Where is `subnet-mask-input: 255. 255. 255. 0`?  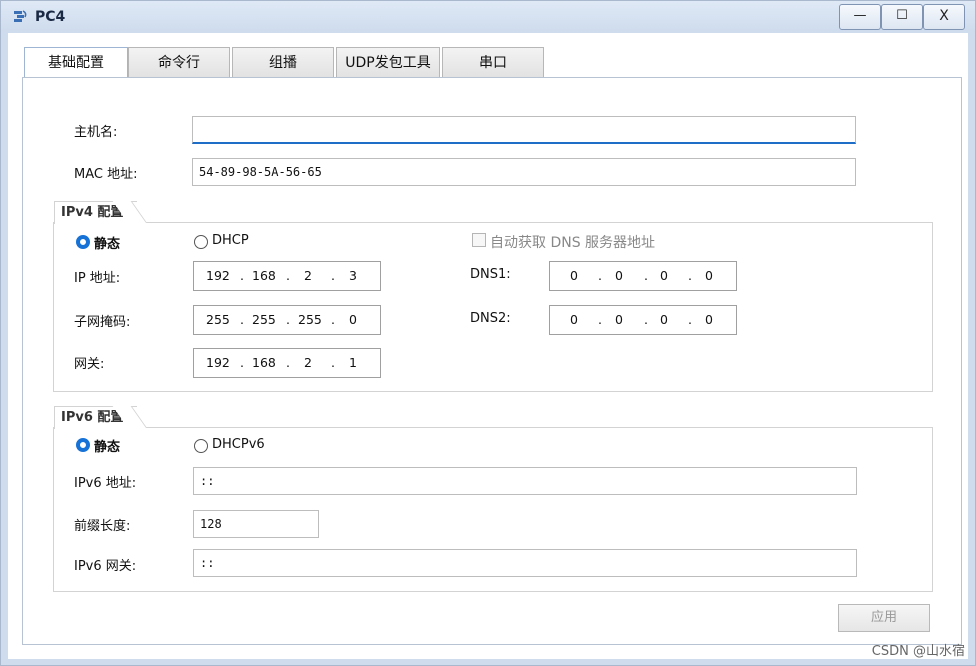
subnet-mask-input: 255. 255. 255. 0 is located at coordinates (287, 320).